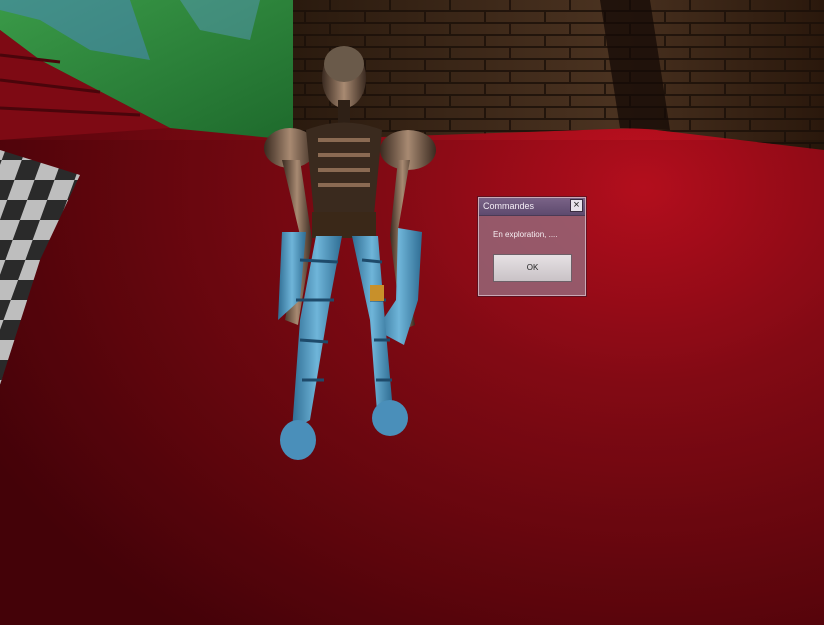  Describe the element at coordinates (576, 205) in the screenshot. I see `close-icon: ×` at that location.